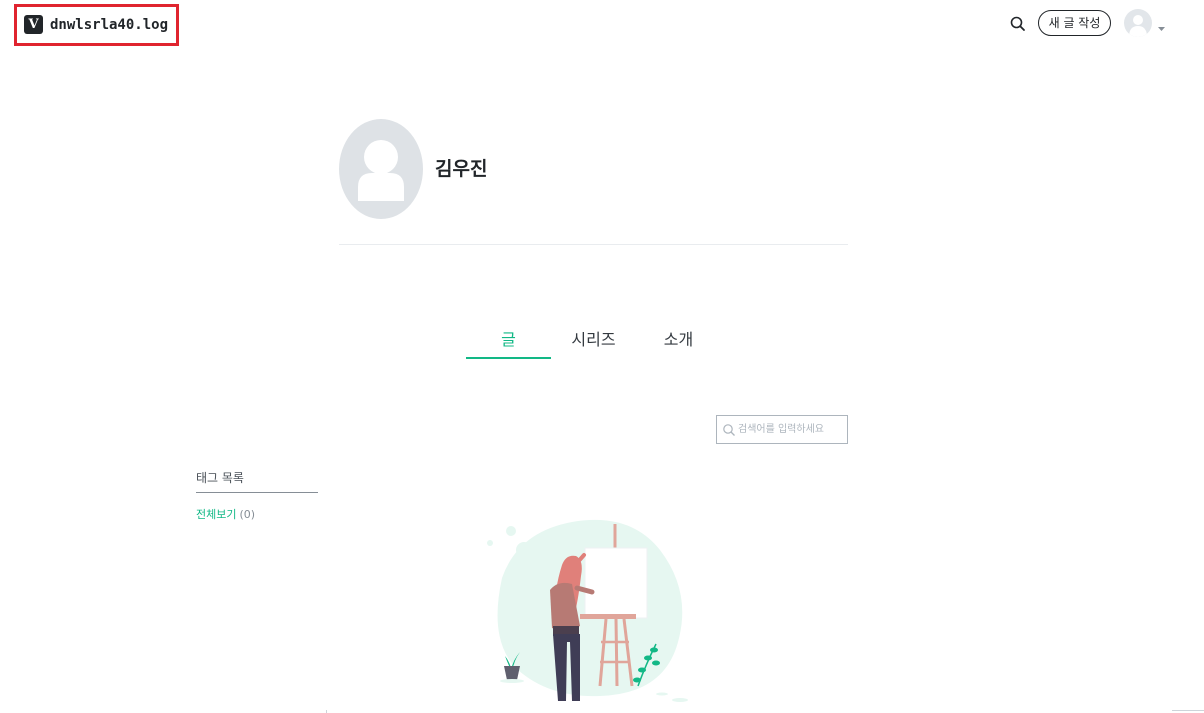 The width and height of the screenshot is (1204, 713). What do you see at coordinates (1138, 23) in the screenshot?
I see `avatar-icon` at bounding box center [1138, 23].